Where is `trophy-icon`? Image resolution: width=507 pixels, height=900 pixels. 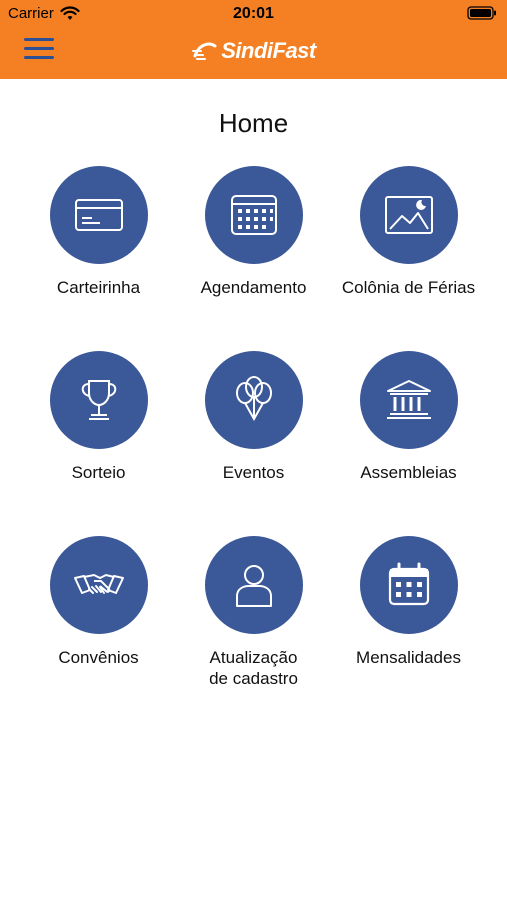 trophy-icon is located at coordinates (98, 400).